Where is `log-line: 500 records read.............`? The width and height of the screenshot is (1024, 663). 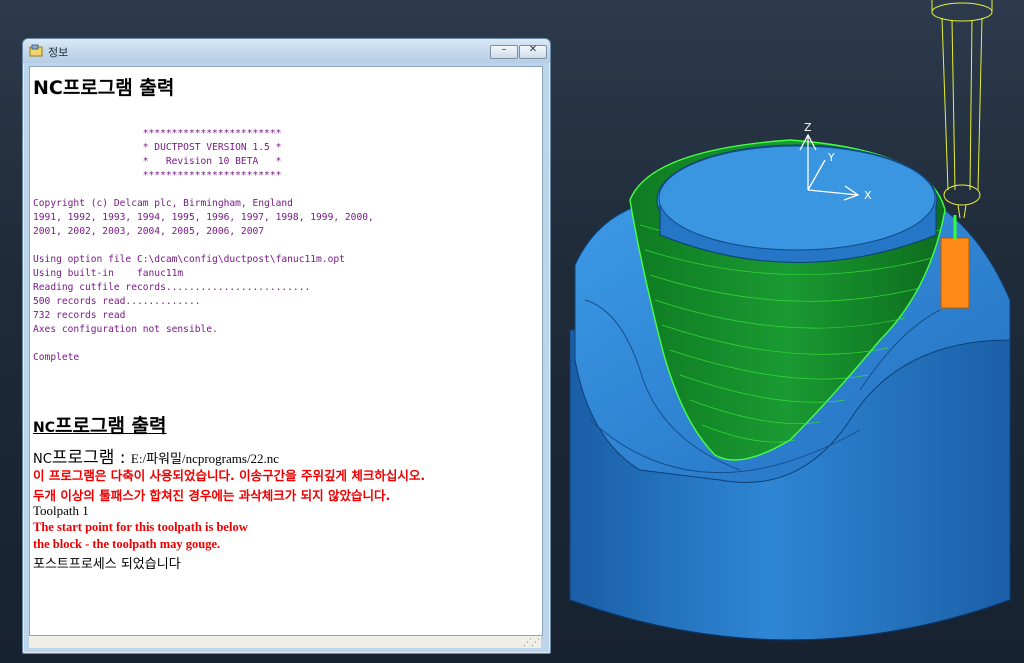 log-line: 500 records read............. is located at coordinates (117, 301).